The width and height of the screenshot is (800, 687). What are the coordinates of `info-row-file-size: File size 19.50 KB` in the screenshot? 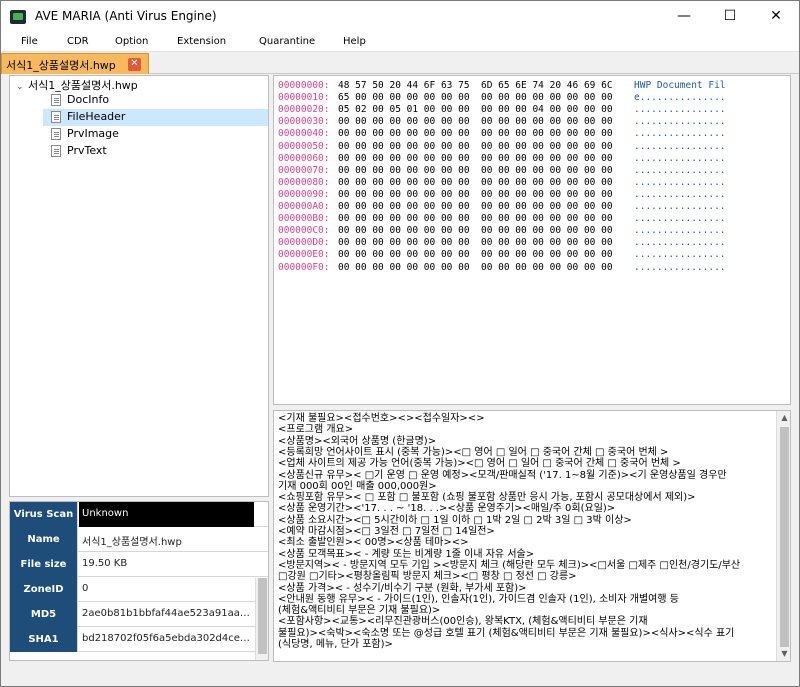 It's located at (139, 564).